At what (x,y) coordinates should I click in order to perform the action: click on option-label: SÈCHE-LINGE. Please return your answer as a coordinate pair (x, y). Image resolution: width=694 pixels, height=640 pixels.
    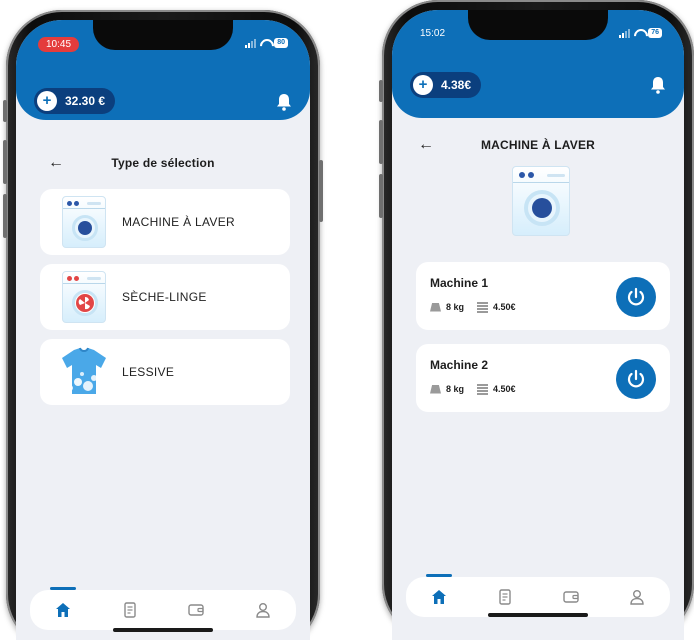
    Looking at the image, I should click on (164, 297).